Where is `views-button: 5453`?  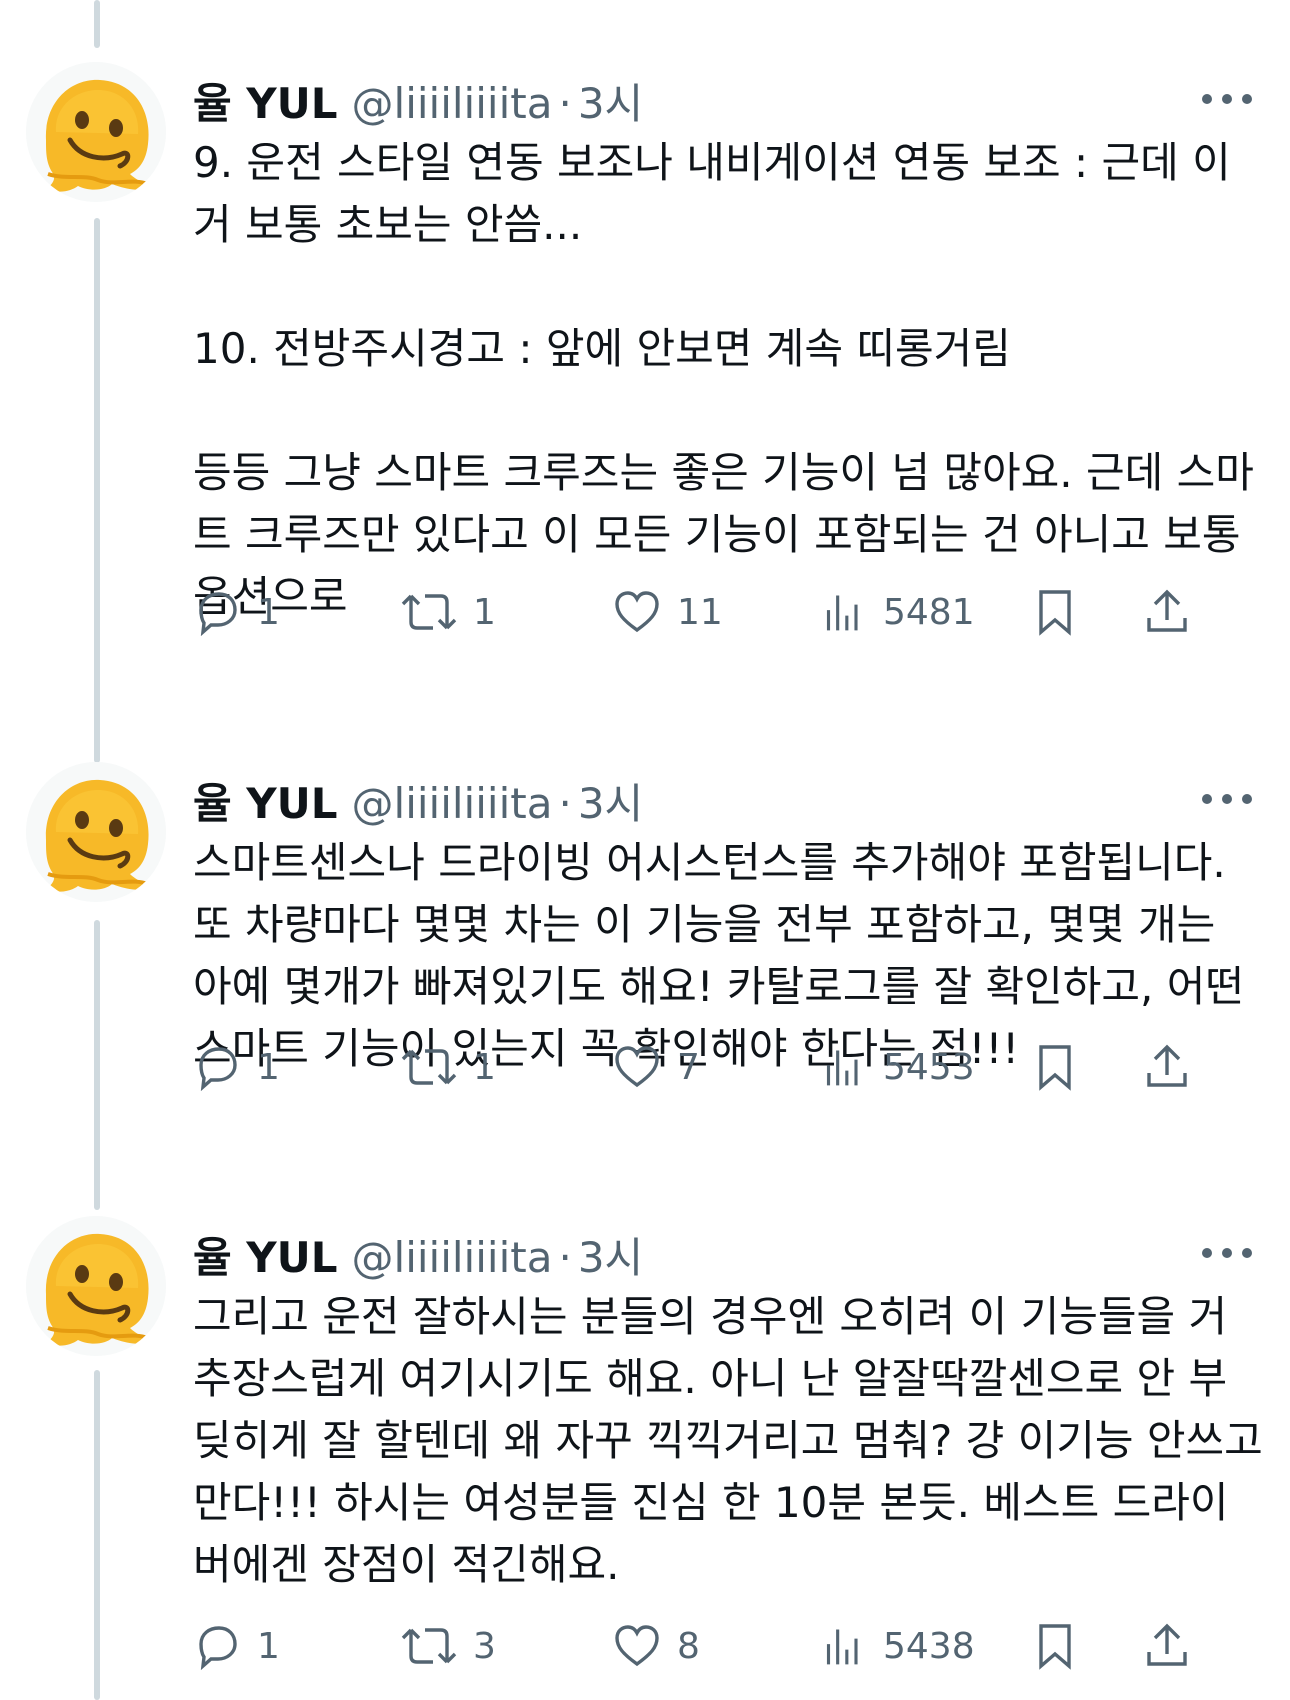
views-button: 5453 is located at coordinates (899, 1067).